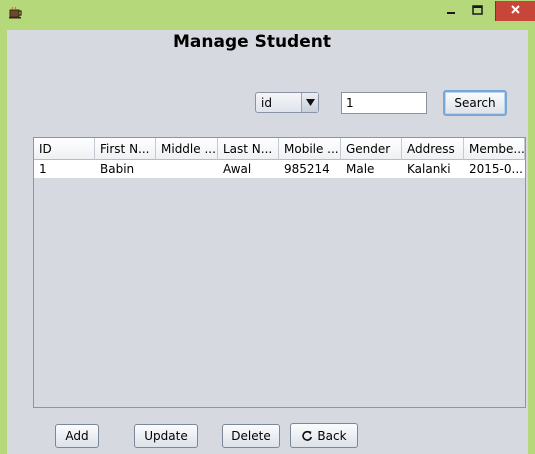 Image resolution: width=535 pixels, height=454 pixels. I want to click on column-header-gender: Gender, so click(371, 149).